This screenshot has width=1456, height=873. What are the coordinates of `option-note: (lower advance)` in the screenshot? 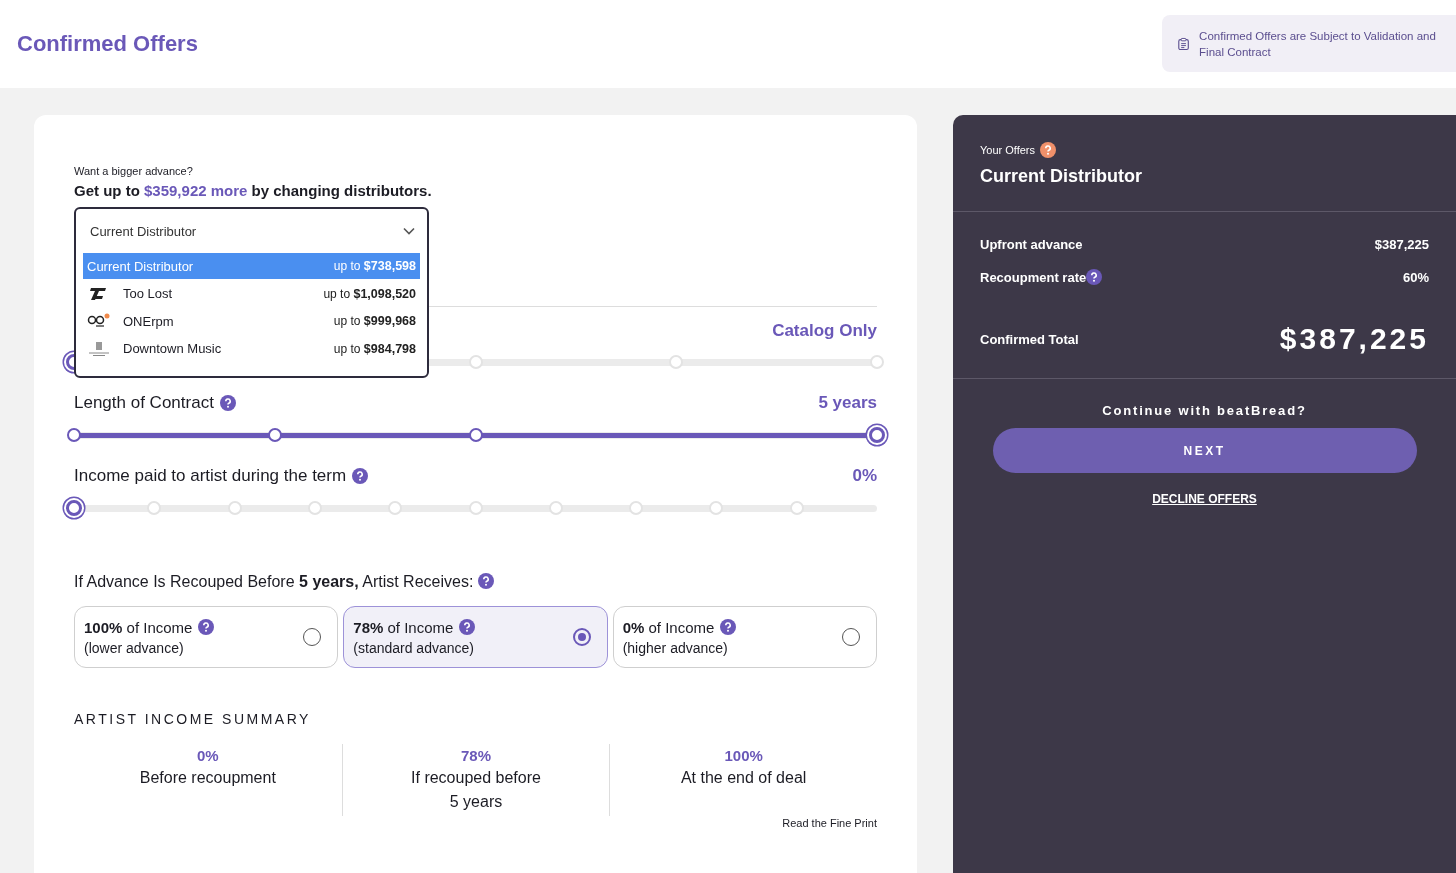 It's located at (134, 647).